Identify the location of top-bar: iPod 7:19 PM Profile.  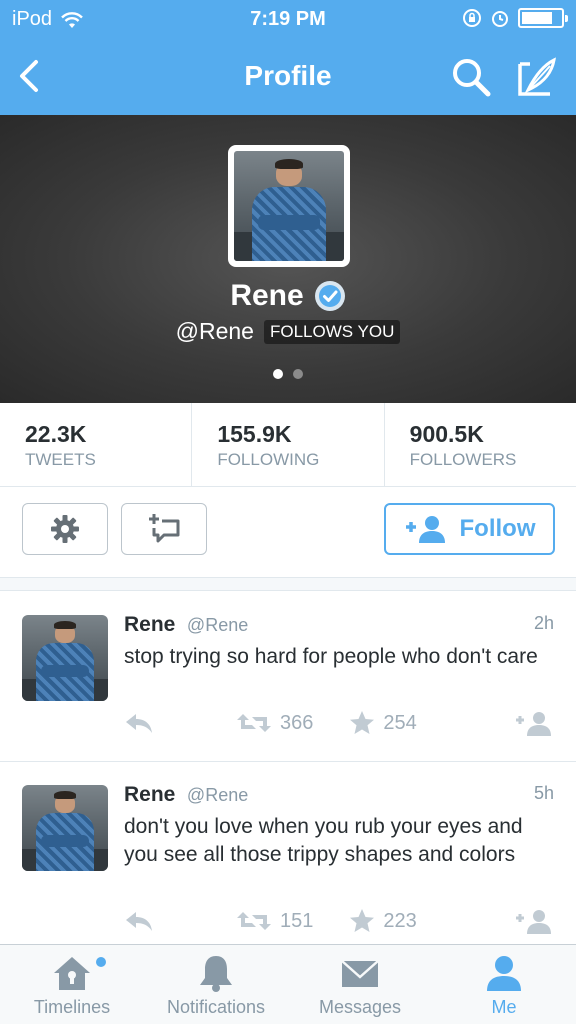
(288, 57).